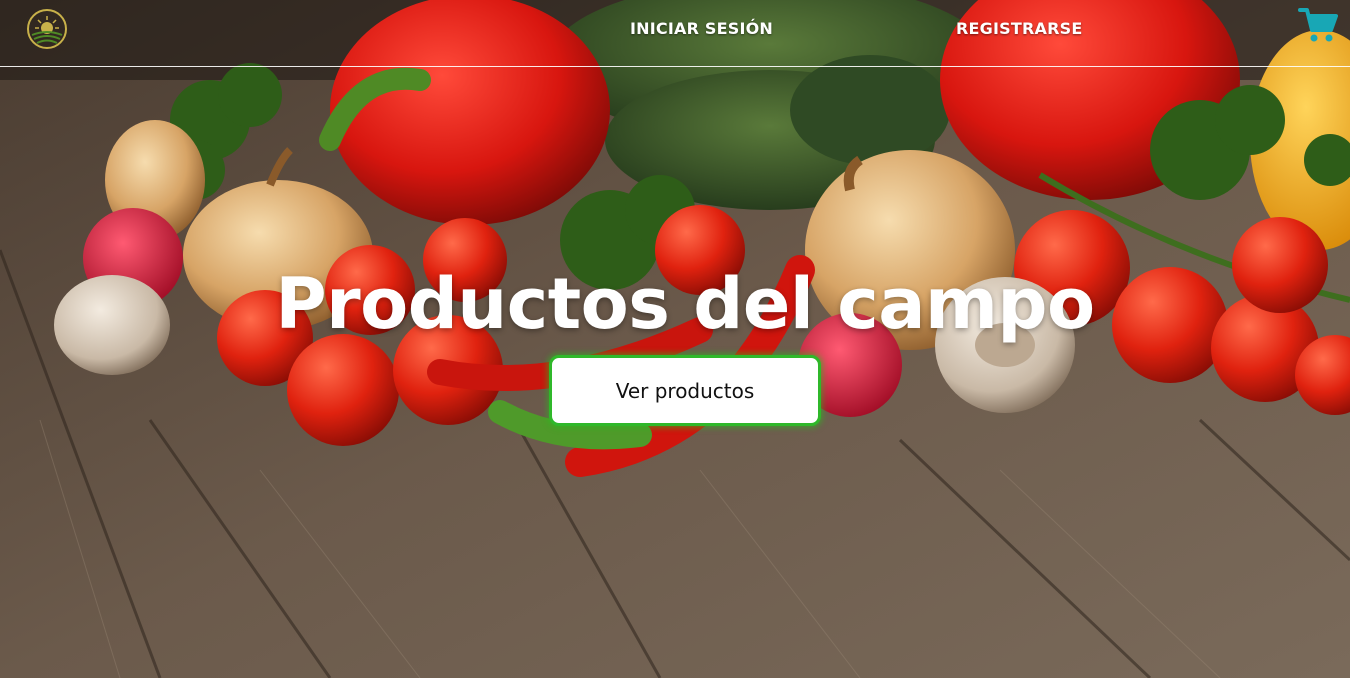  Describe the element at coordinates (701, 28) in the screenshot. I see `login-link: INICIAR SESIÓN` at that location.